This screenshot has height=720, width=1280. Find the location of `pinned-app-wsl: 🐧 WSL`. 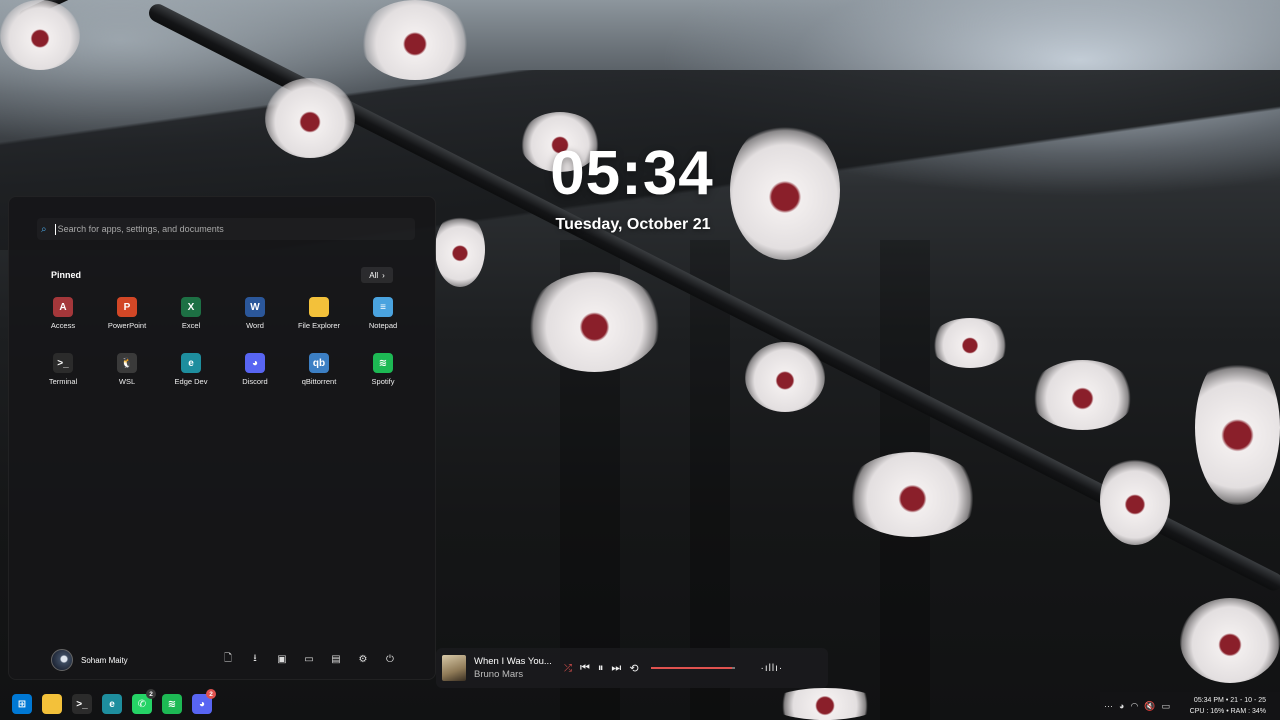

pinned-app-wsl: 🐧 WSL is located at coordinates (127, 372).